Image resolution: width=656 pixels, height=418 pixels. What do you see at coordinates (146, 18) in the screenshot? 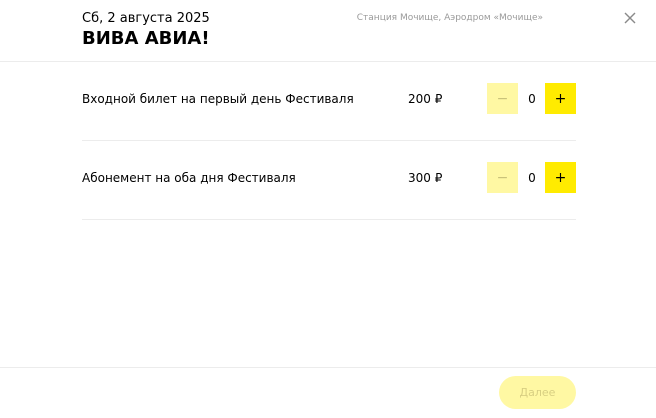
I see `event-date: Сб, 2 августа 2025` at bounding box center [146, 18].